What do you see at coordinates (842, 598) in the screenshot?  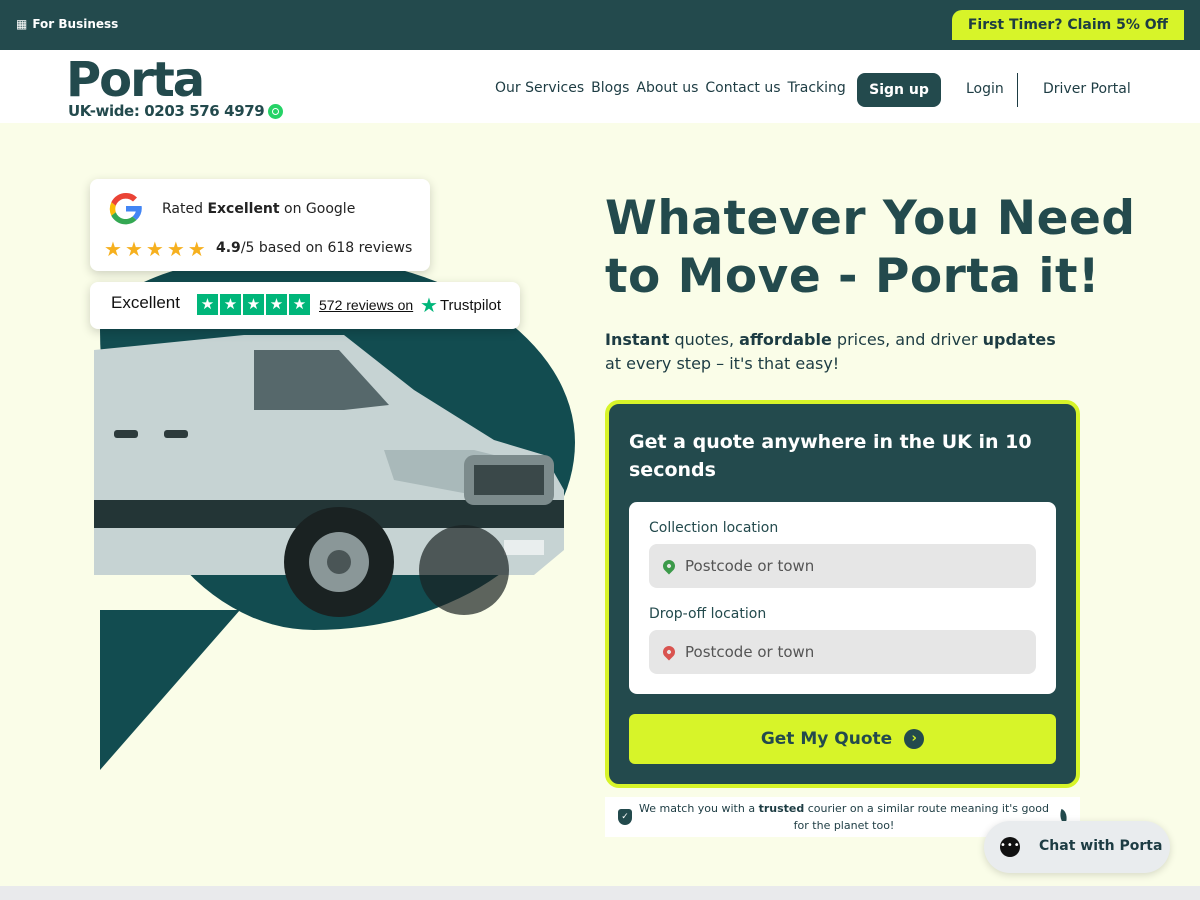 I see `quote-form: Collection location Drop-off location` at bounding box center [842, 598].